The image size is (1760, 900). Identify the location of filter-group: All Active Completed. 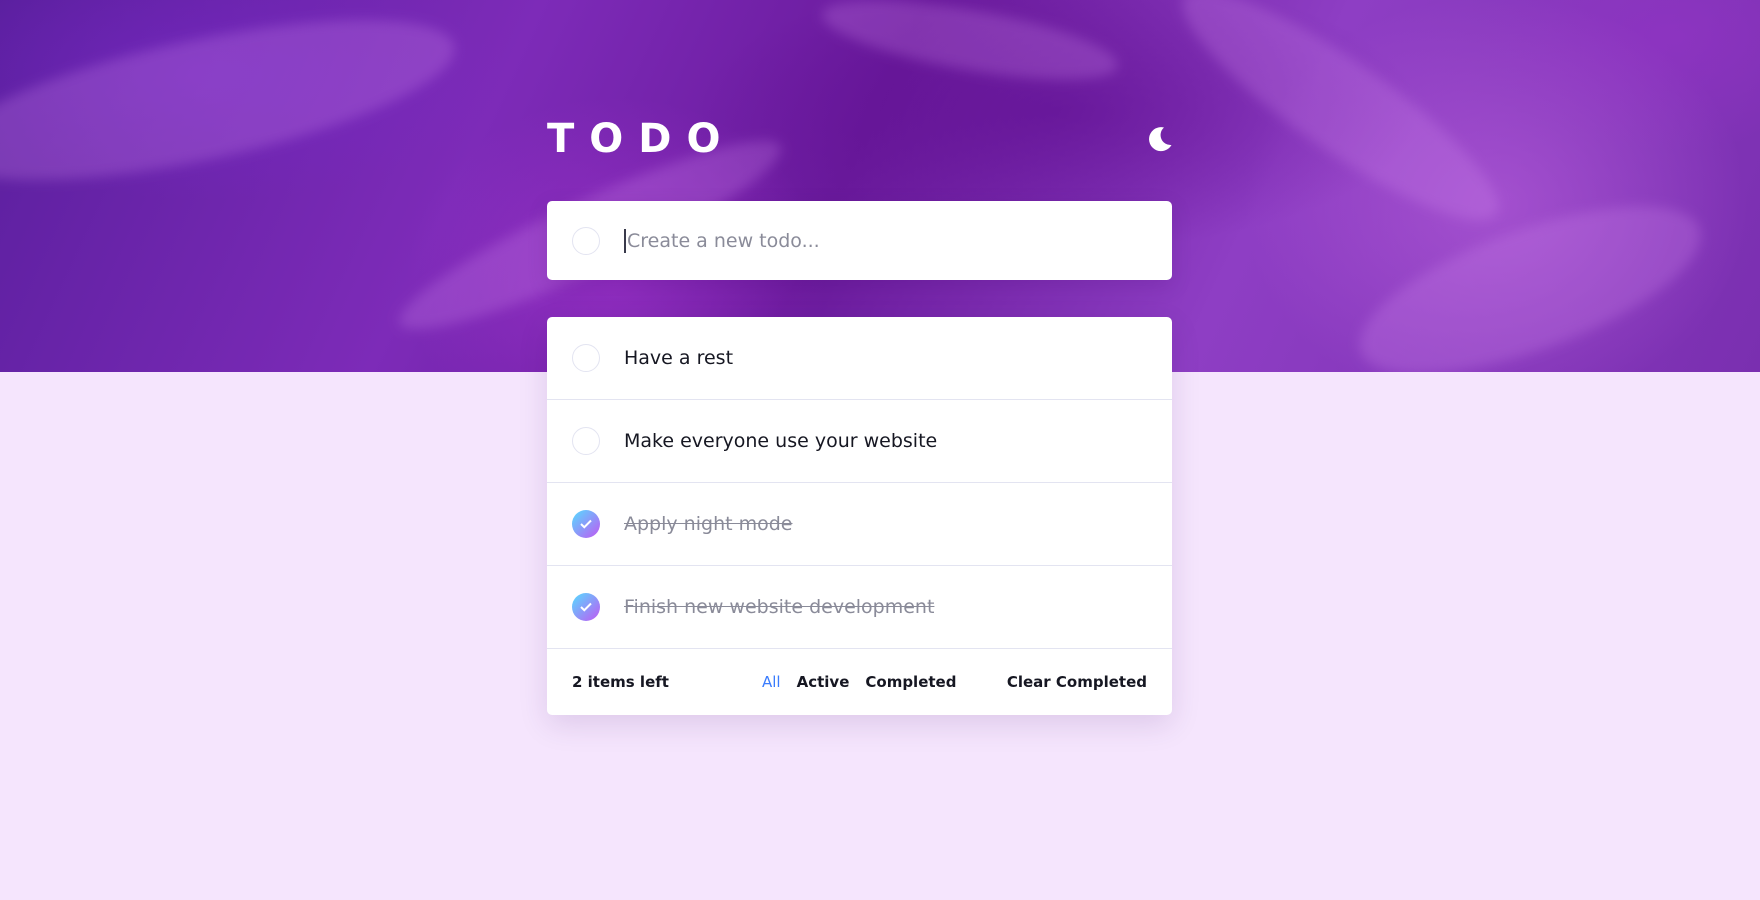
(859, 682).